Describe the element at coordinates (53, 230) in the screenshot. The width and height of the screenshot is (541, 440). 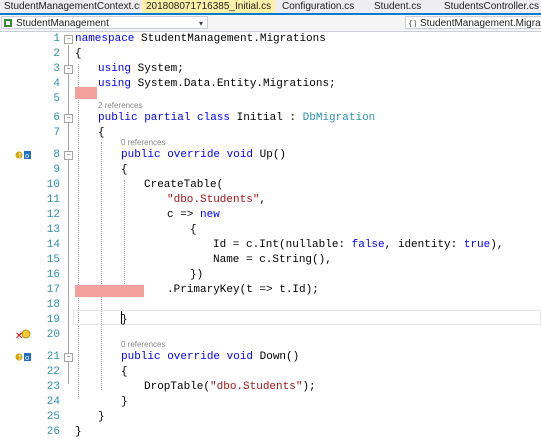
I see `line-number: 13` at that location.